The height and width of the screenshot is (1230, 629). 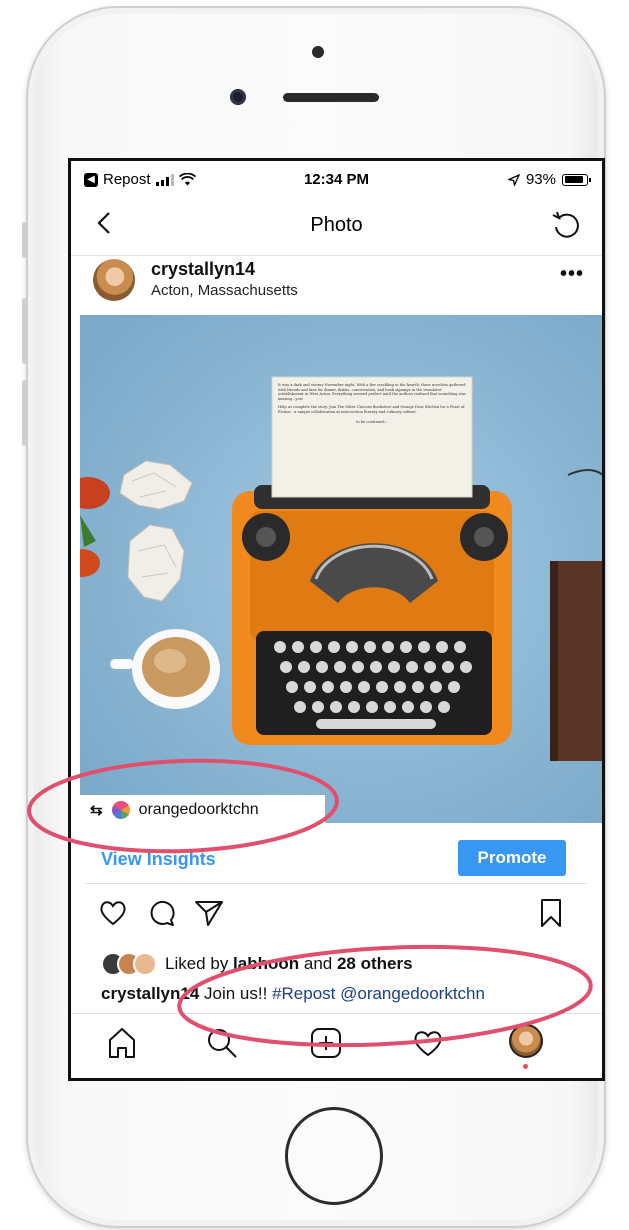 What do you see at coordinates (209, 913) in the screenshot?
I see `share-icon` at bounding box center [209, 913].